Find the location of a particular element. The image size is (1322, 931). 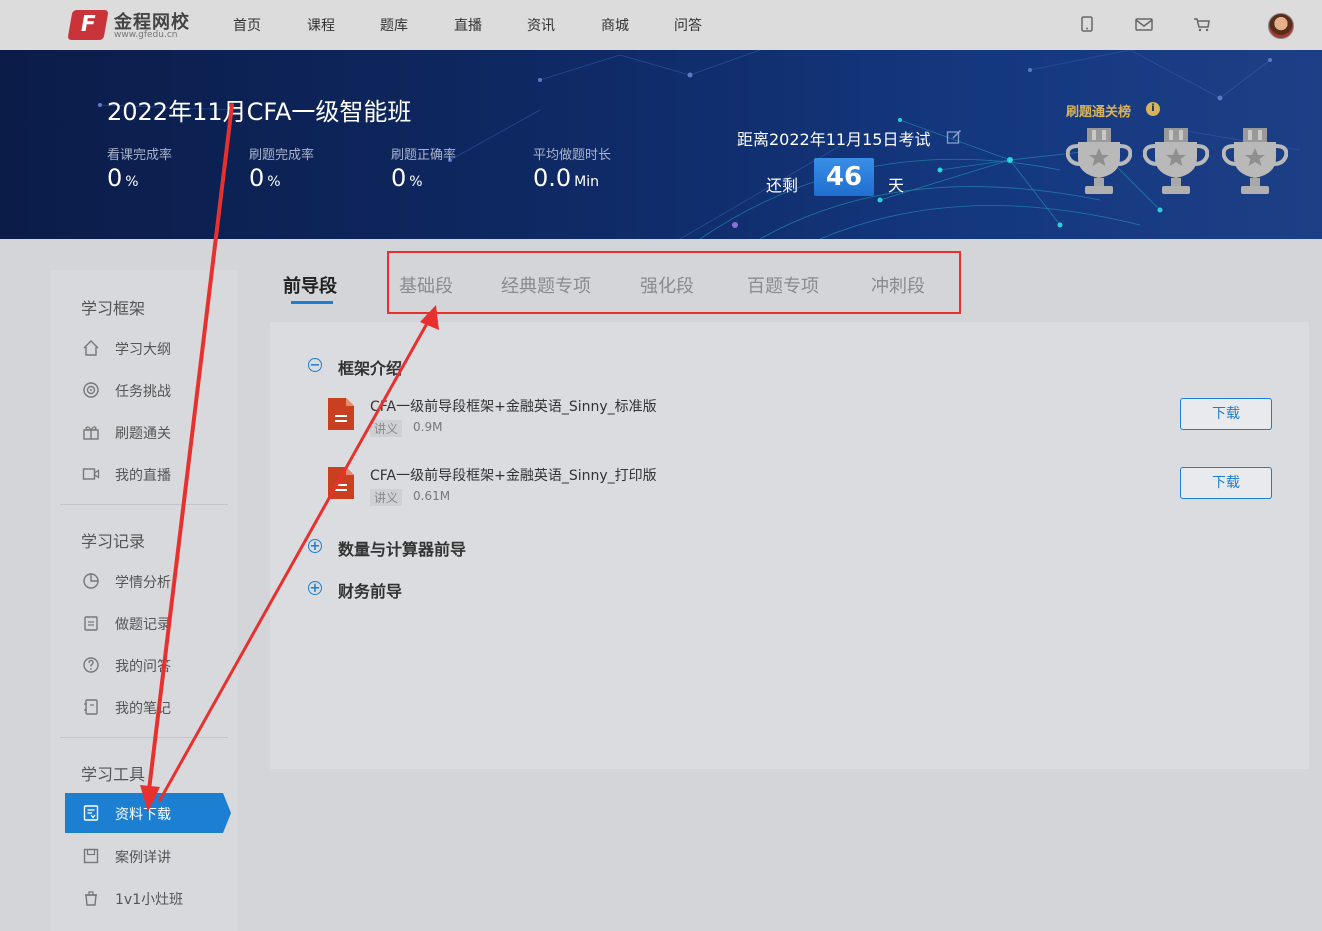

course-title: 2022年11月CFA一级智能班 is located at coordinates (259, 112).